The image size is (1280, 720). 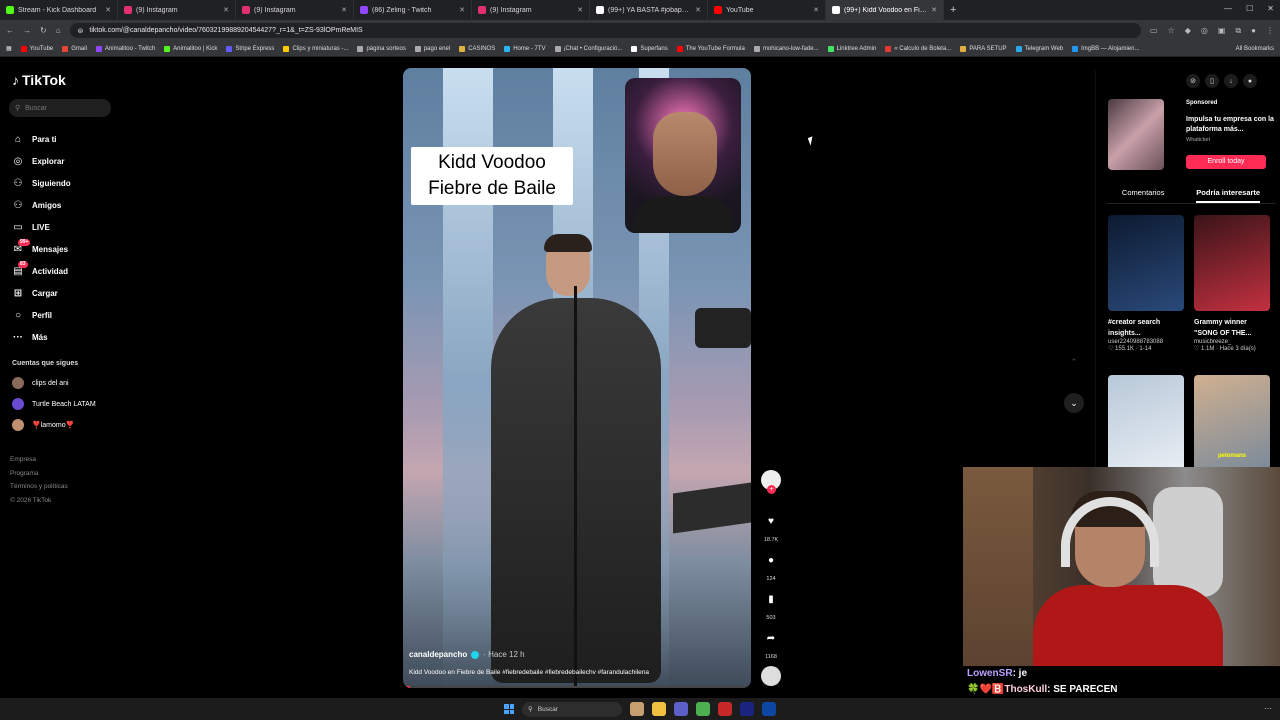 What do you see at coordinates (27, 30) in the screenshot?
I see `forward-icon: →` at bounding box center [27, 30].